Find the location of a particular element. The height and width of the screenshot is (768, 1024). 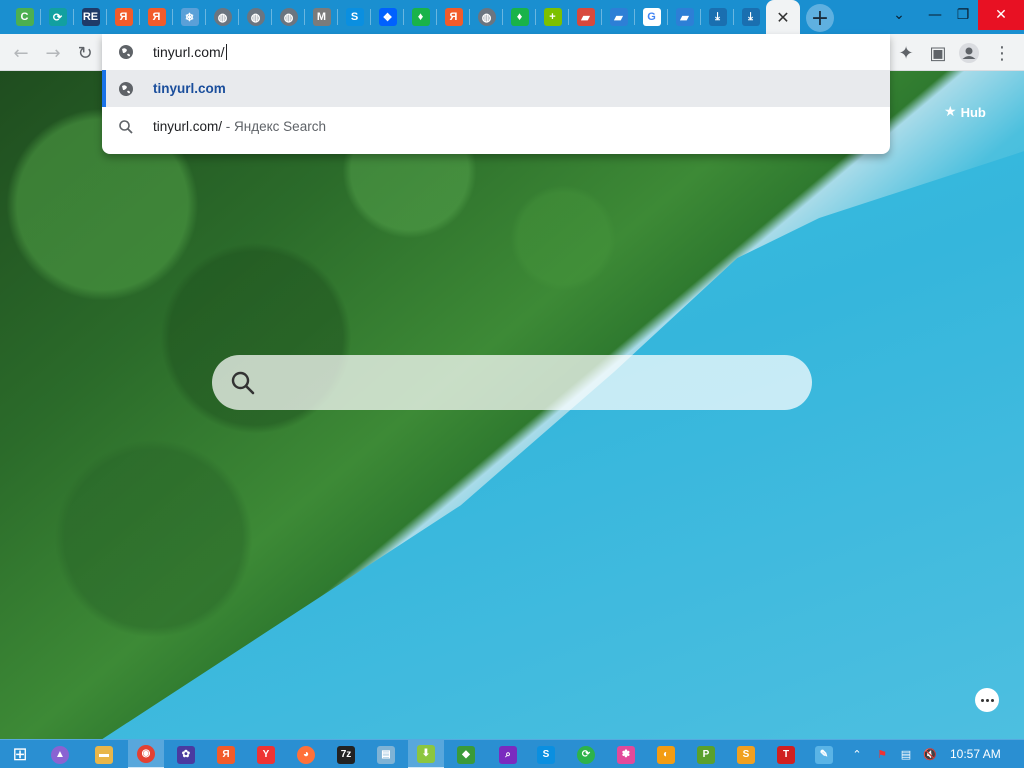

taskbar-item: ⬇ is located at coordinates (426, 754).